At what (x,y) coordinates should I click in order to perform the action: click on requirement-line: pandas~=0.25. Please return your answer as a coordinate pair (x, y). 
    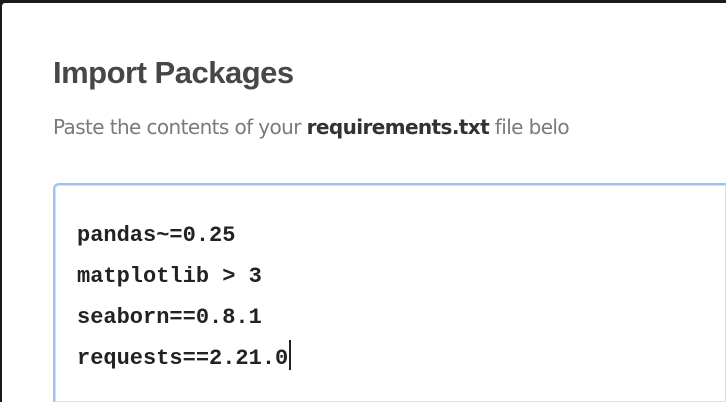
    Looking at the image, I should click on (156, 235).